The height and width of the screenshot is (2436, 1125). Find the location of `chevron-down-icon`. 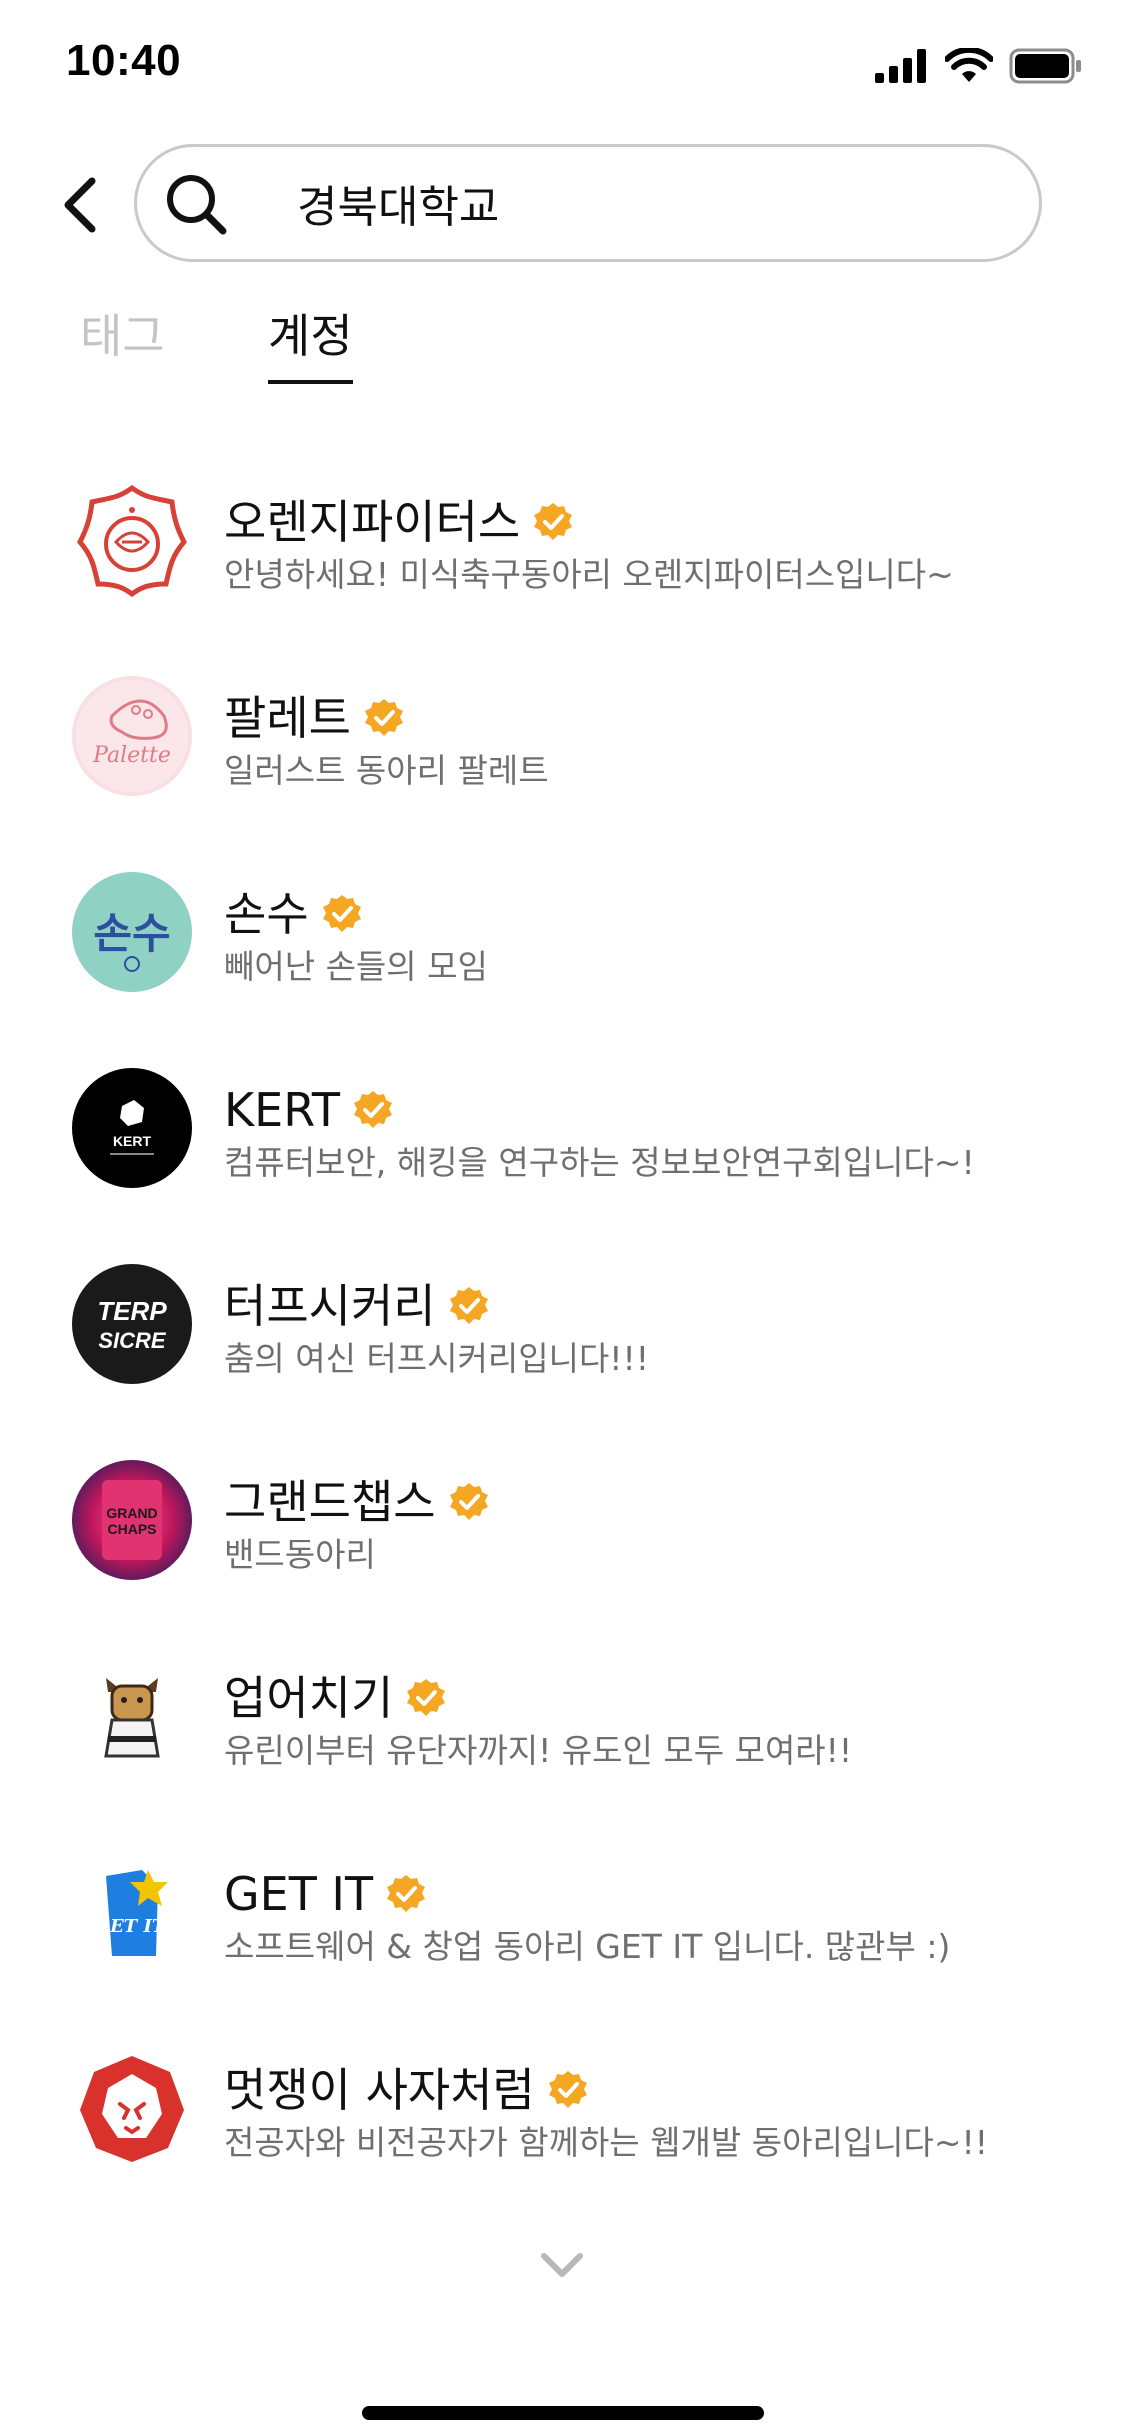

chevron-down-icon is located at coordinates (562, 2266).